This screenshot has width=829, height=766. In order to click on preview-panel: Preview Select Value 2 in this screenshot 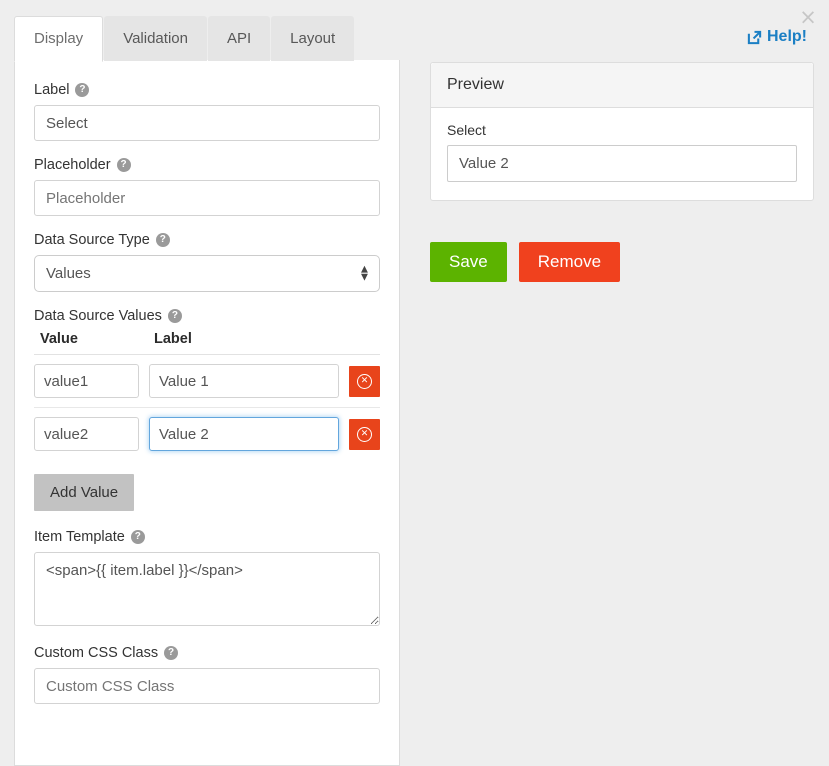, I will do `click(622, 131)`.